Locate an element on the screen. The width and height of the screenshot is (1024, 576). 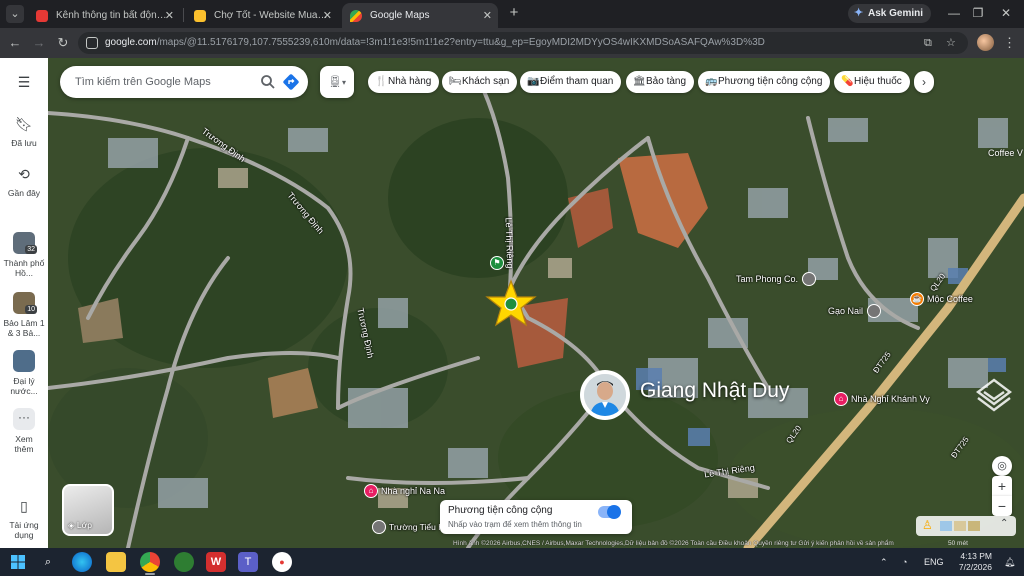
poi-nha-nghi-khanh-vy: ⌂ Nhà Nghỉ Khánh Vy is located at coordinates (882, 399).